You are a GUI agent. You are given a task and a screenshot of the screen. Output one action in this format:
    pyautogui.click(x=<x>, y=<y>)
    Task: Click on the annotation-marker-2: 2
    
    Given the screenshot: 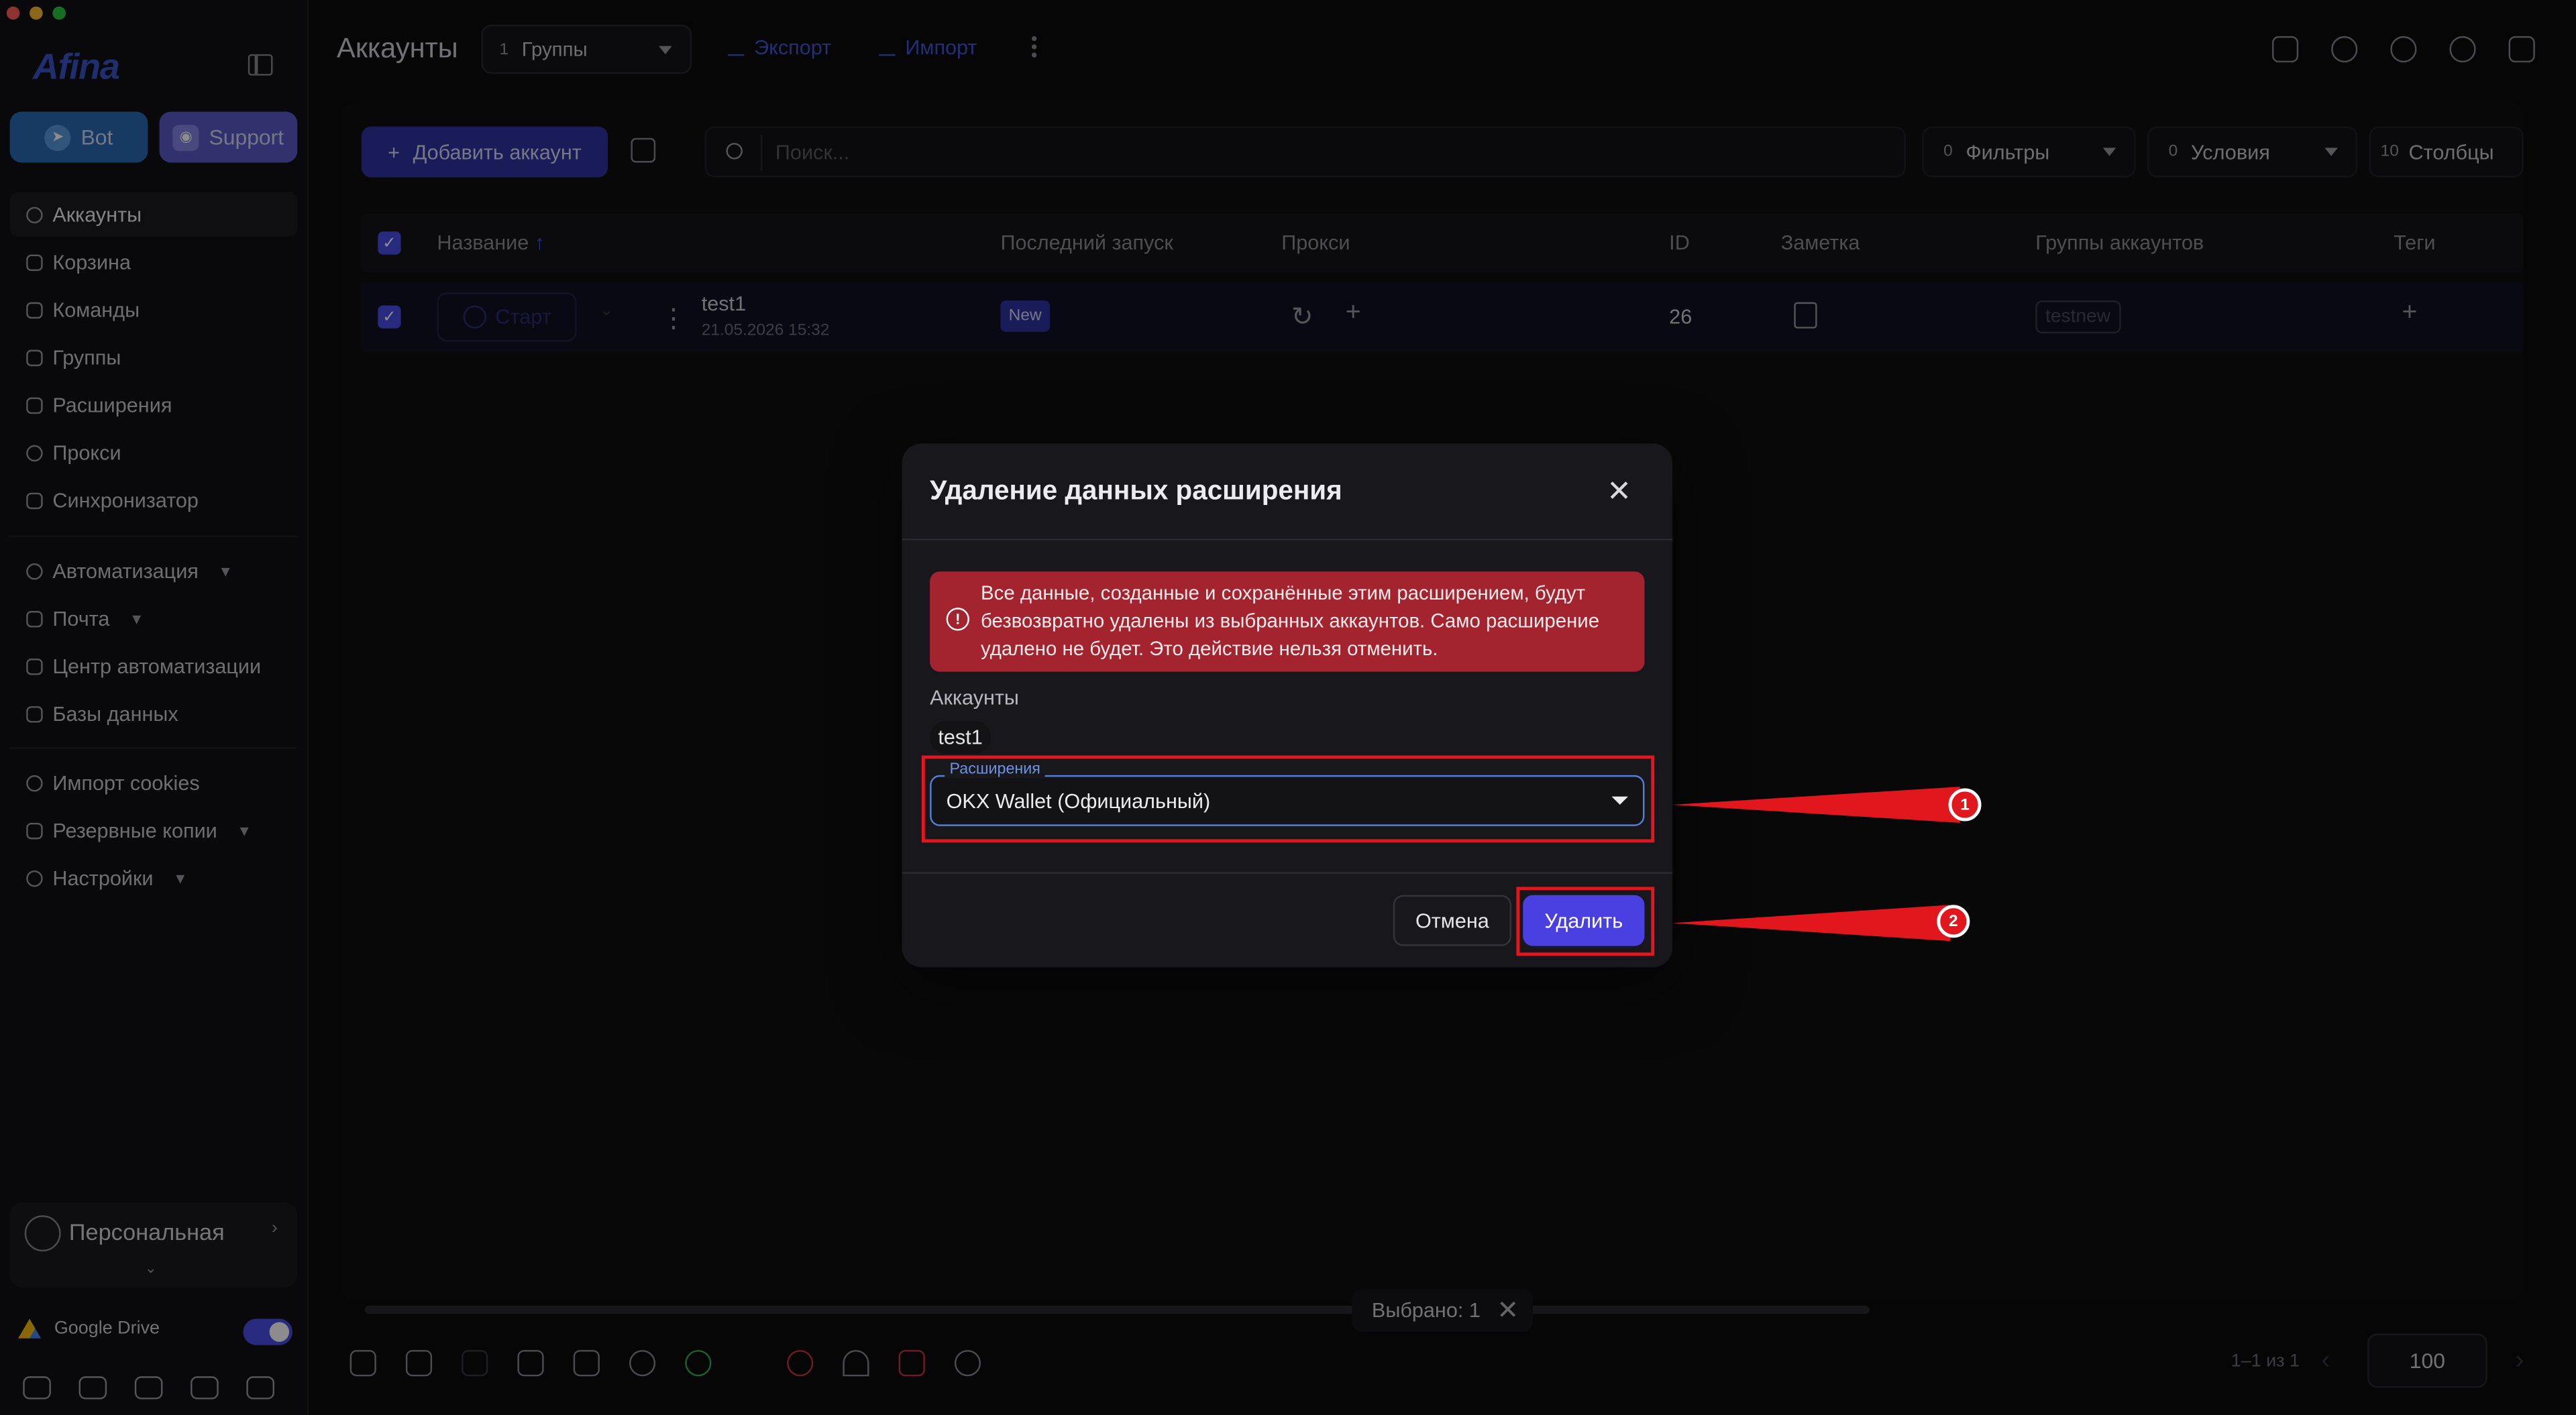 What is the action you would take?
    pyautogui.click(x=1953, y=921)
    